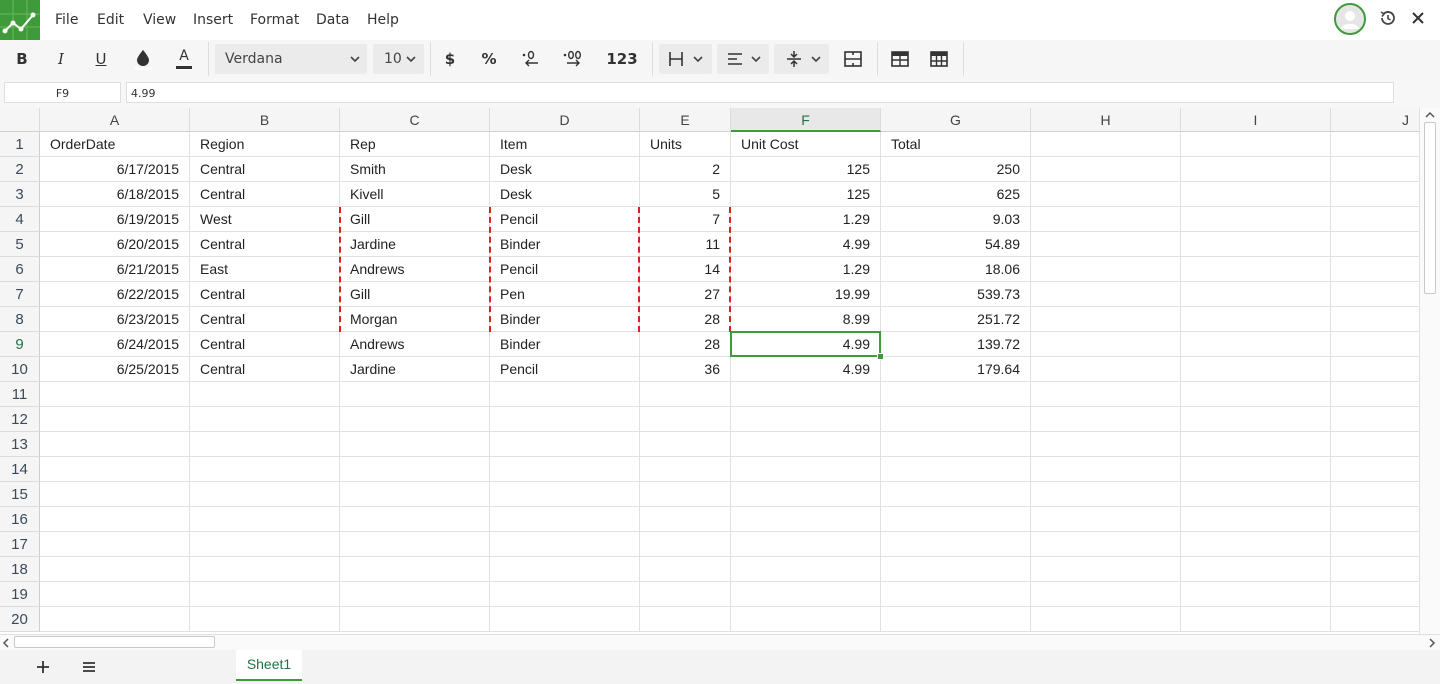 Image resolution: width=1440 pixels, height=684 pixels. I want to click on cell-g19, so click(956, 594).